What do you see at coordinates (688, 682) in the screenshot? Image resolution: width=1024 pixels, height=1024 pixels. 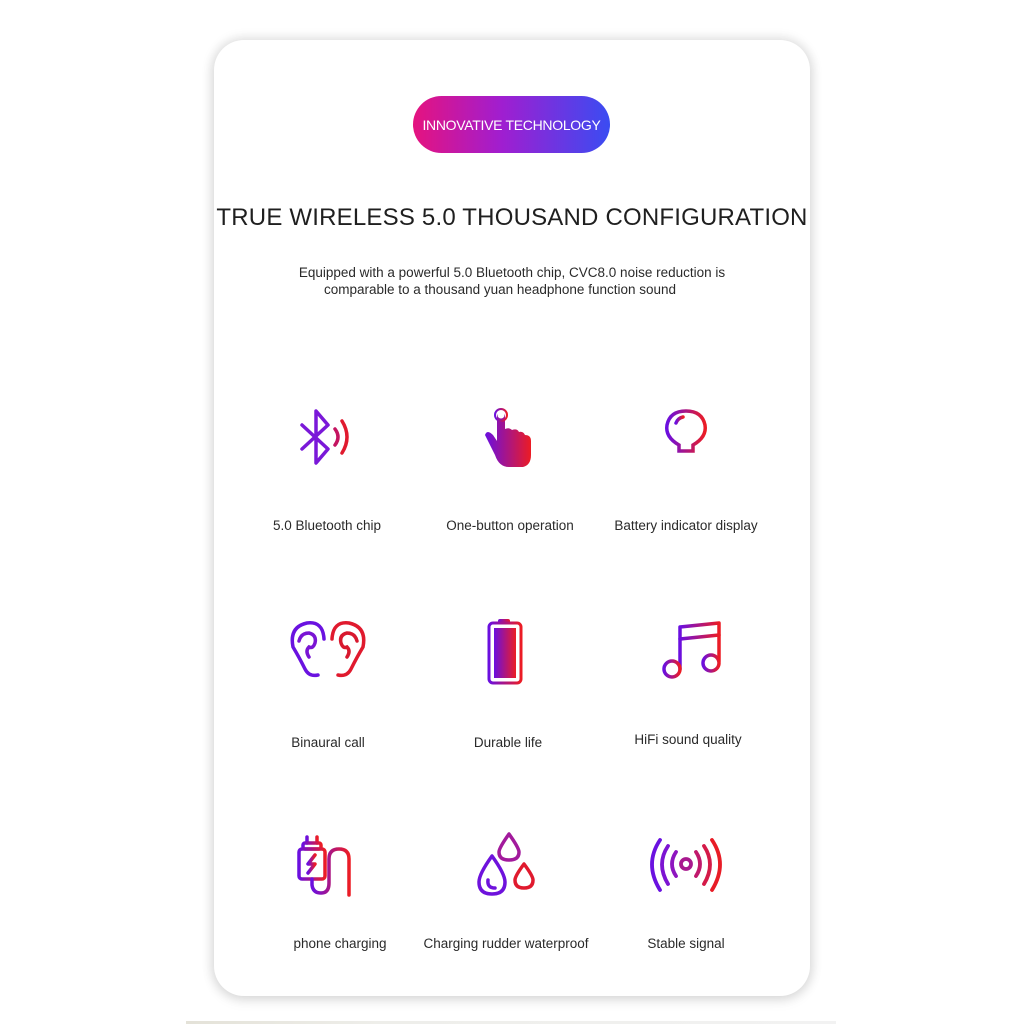 I see `feature-hifi-sound: HiFi sound quality` at bounding box center [688, 682].